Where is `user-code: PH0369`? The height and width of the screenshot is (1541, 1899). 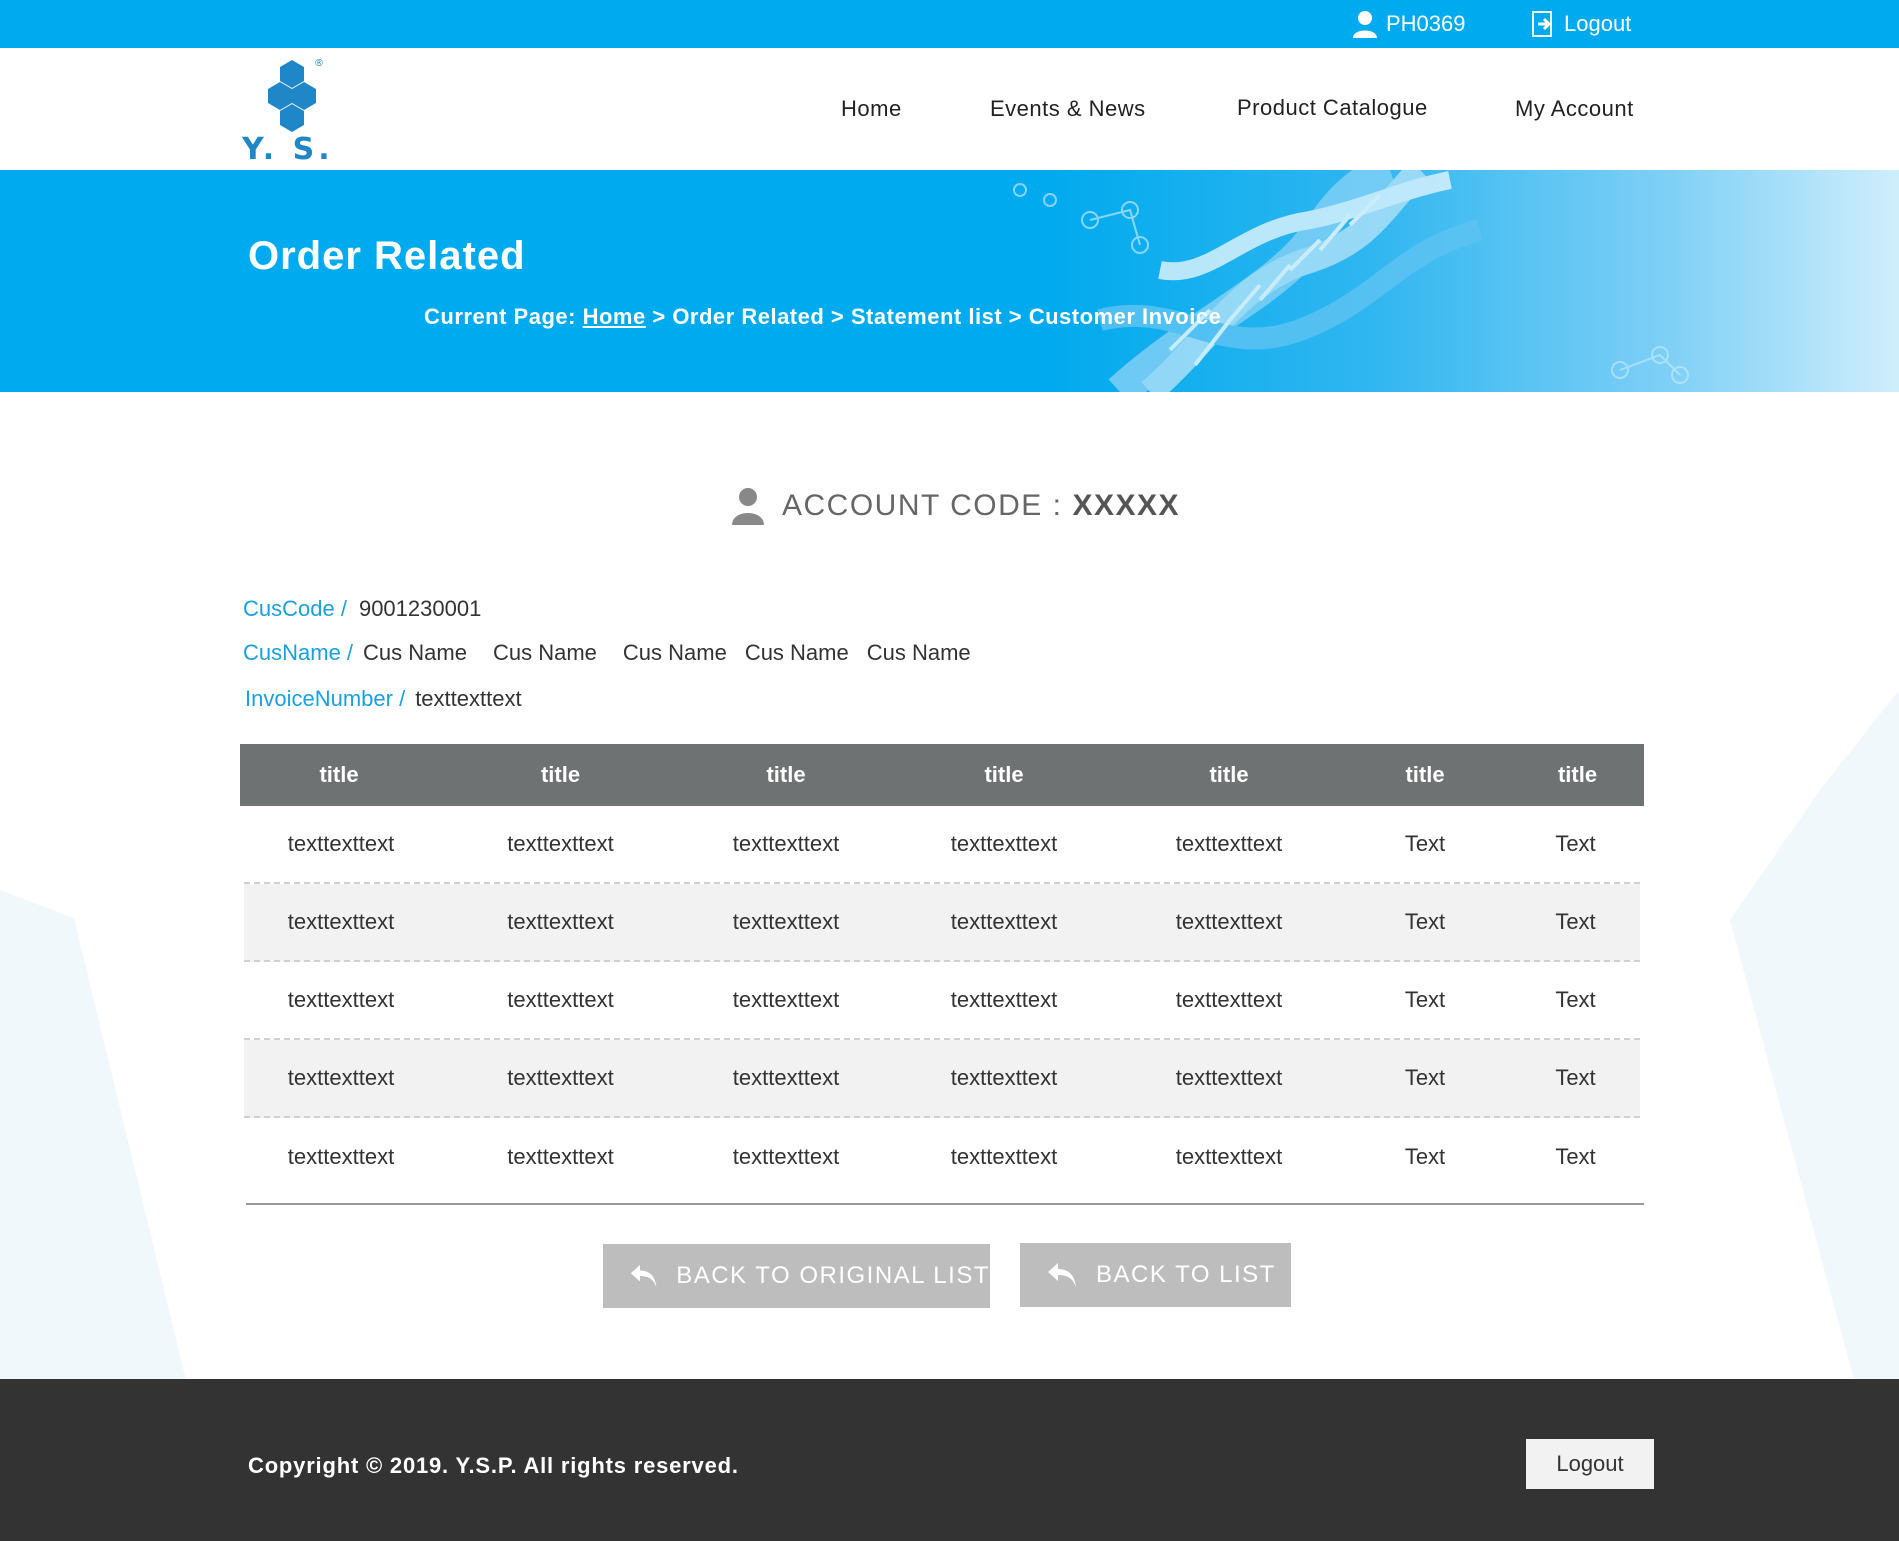
user-code: PH0369 is located at coordinates (1426, 23).